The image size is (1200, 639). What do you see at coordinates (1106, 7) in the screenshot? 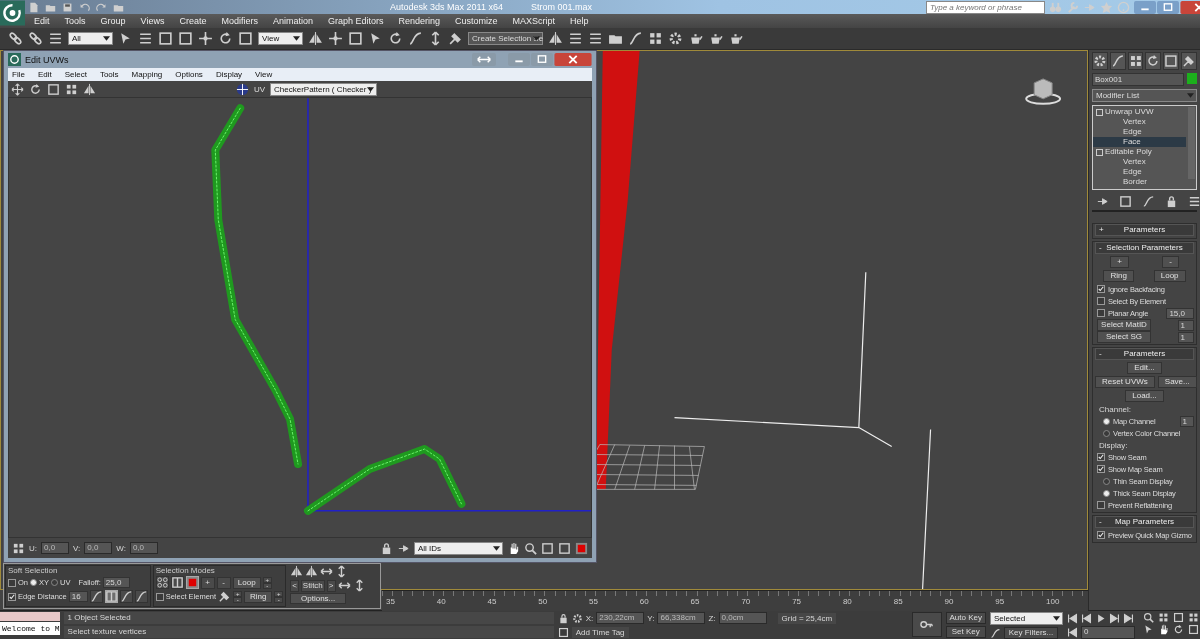
I see `star-icon` at bounding box center [1106, 7].